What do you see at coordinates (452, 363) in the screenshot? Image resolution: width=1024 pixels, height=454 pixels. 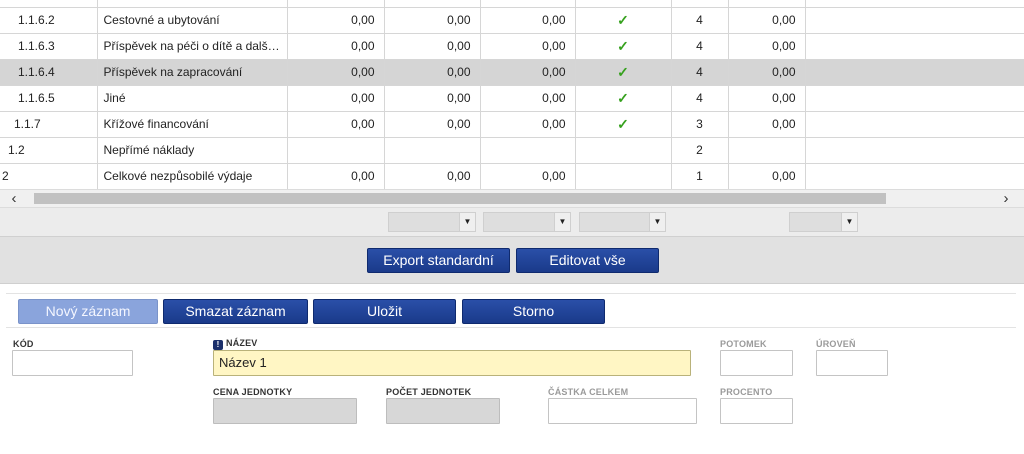 I see `name-field: Název 1` at bounding box center [452, 363].